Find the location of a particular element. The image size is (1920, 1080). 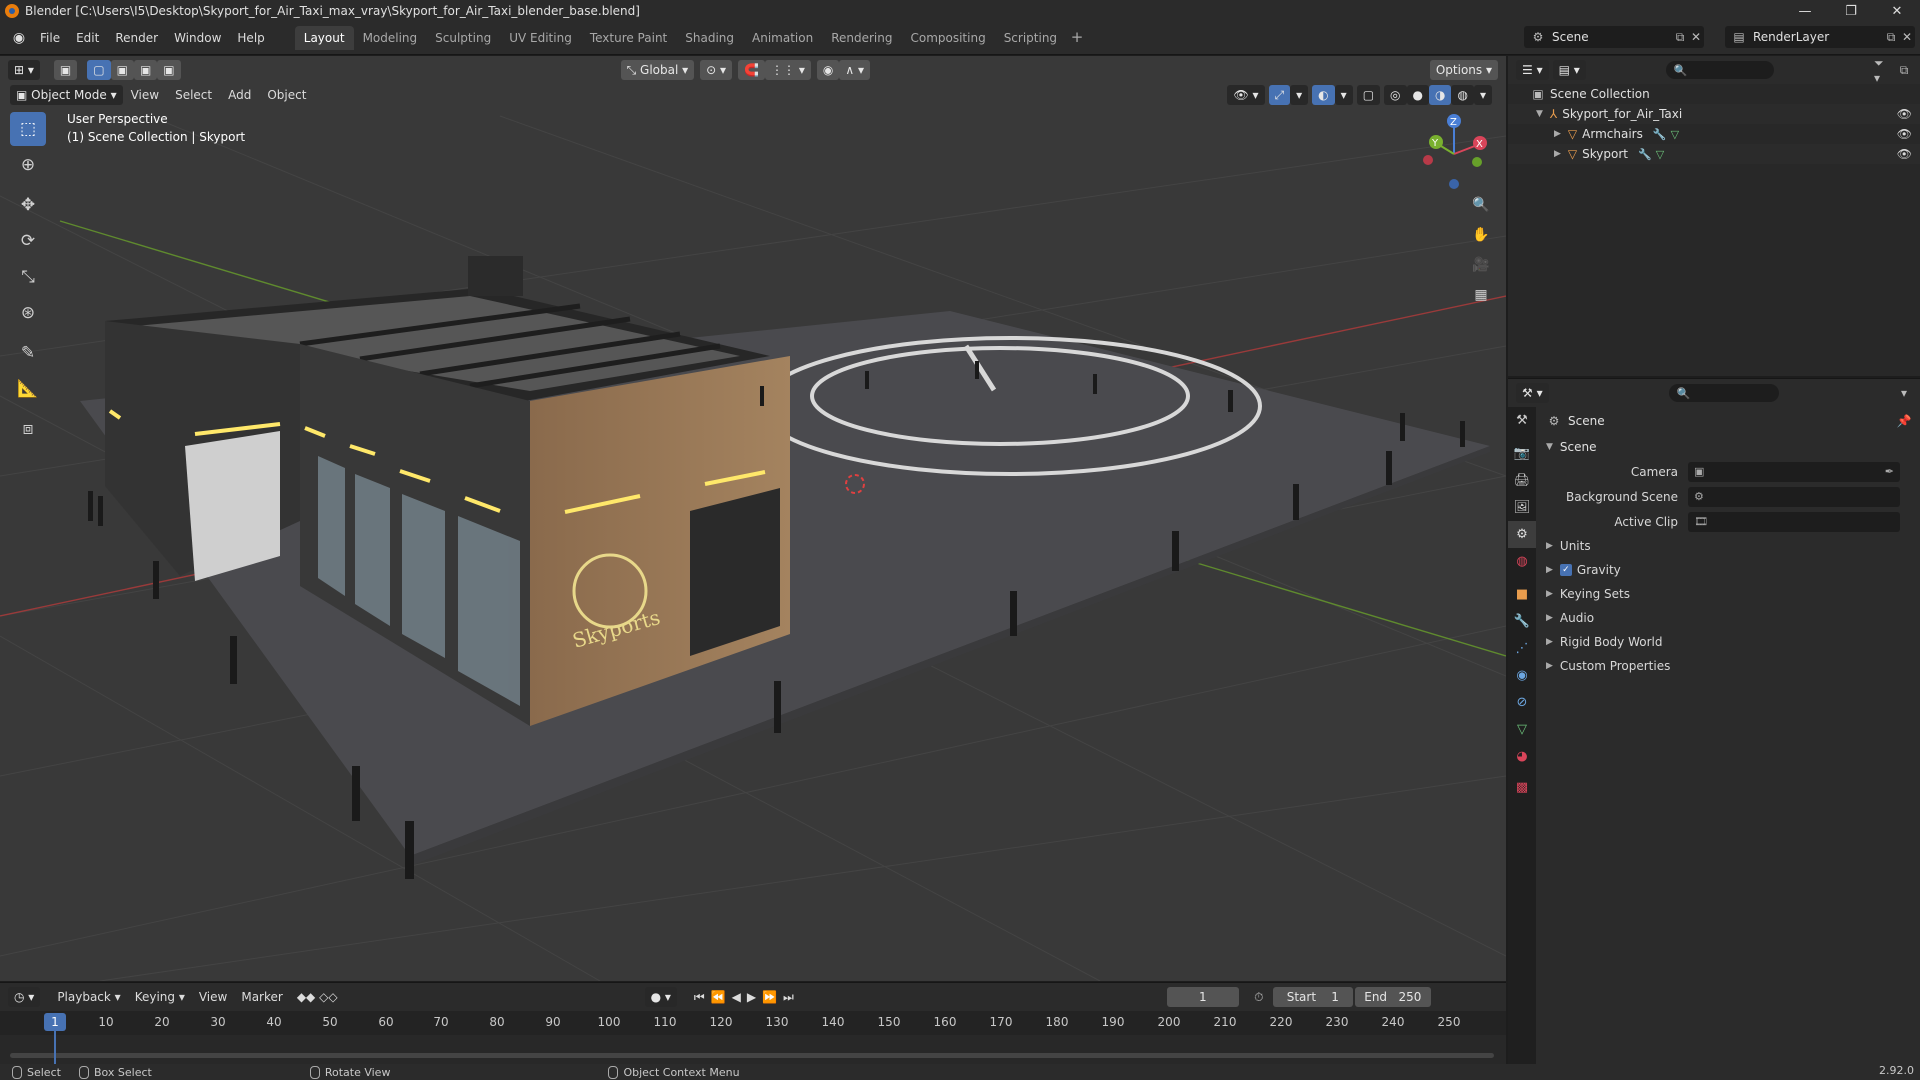

playback-controls-icon: ⏮⏪◀▶⏩⏭ is located at coordinates (747, 997).